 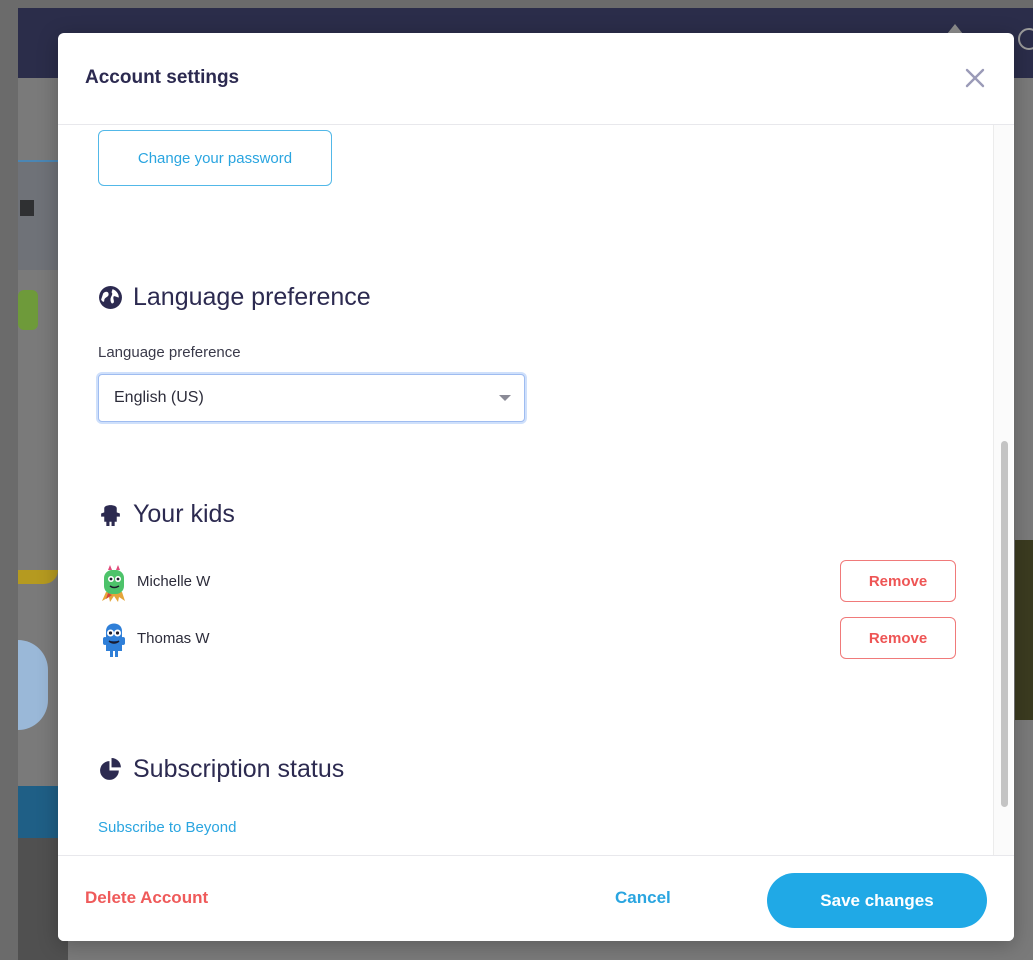 I want to click on language-field-label: Language preference, so click(x=169, y=352).